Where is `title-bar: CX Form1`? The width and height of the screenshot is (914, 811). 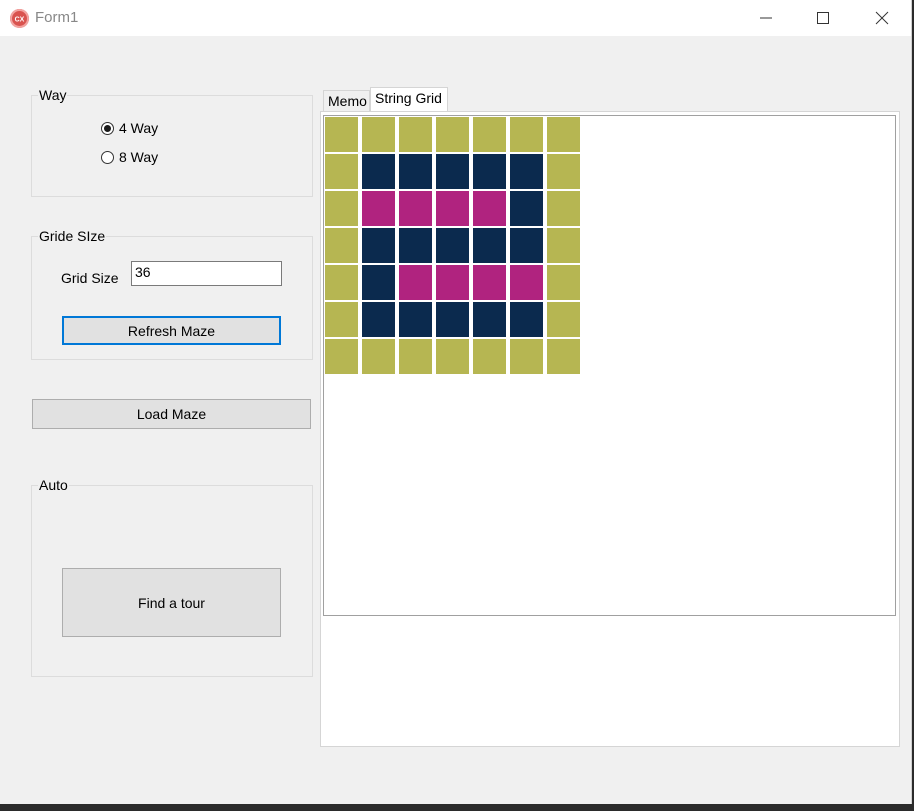 title-bar: CX Form1 is located at coordinates (455, 18).